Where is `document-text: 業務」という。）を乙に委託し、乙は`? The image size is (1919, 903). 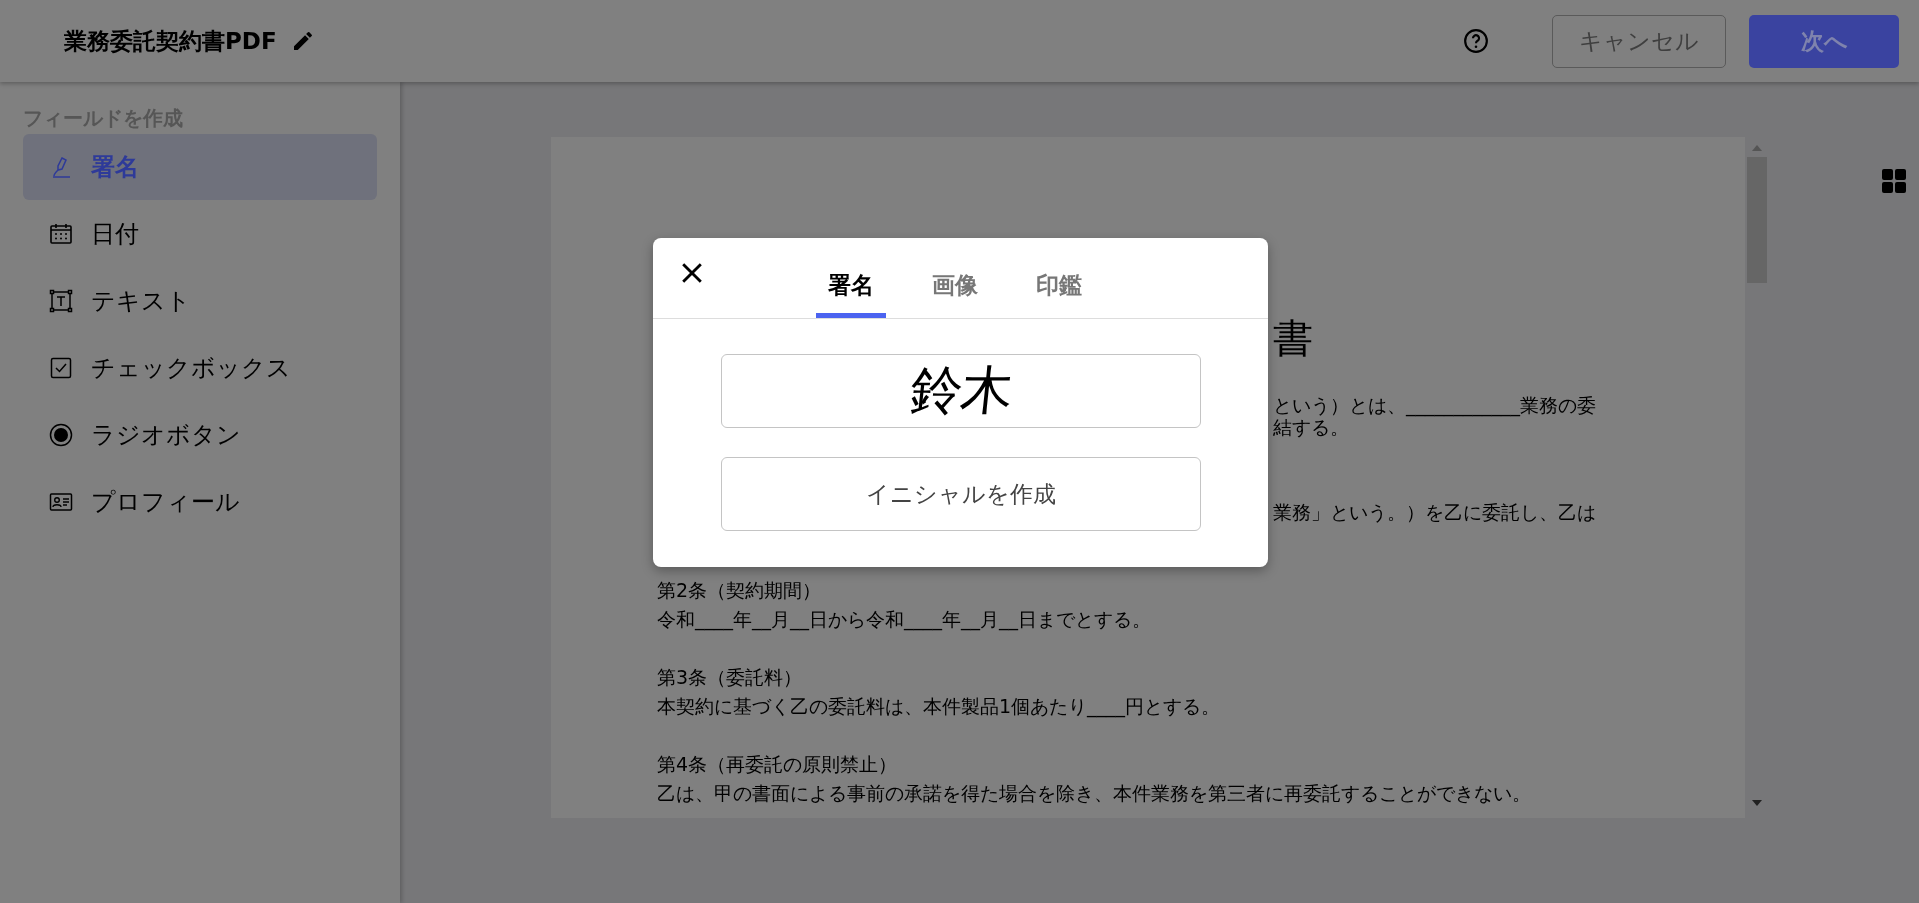
document-text: 業務」という。）を乙に委託し、乙は is located at coordinates (1435, 512).